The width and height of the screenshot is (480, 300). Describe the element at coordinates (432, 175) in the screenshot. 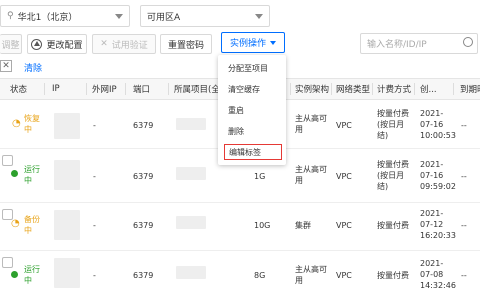

I see `created-line2: 07-16` at that location.